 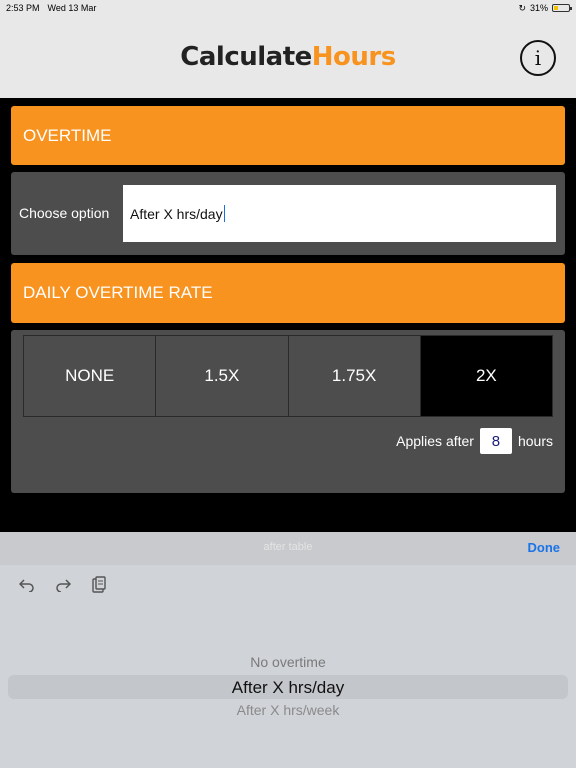 I want to click on daily-overtime-rate-header: DAILY OVERTIME RATE, so click(x=288, y=293).